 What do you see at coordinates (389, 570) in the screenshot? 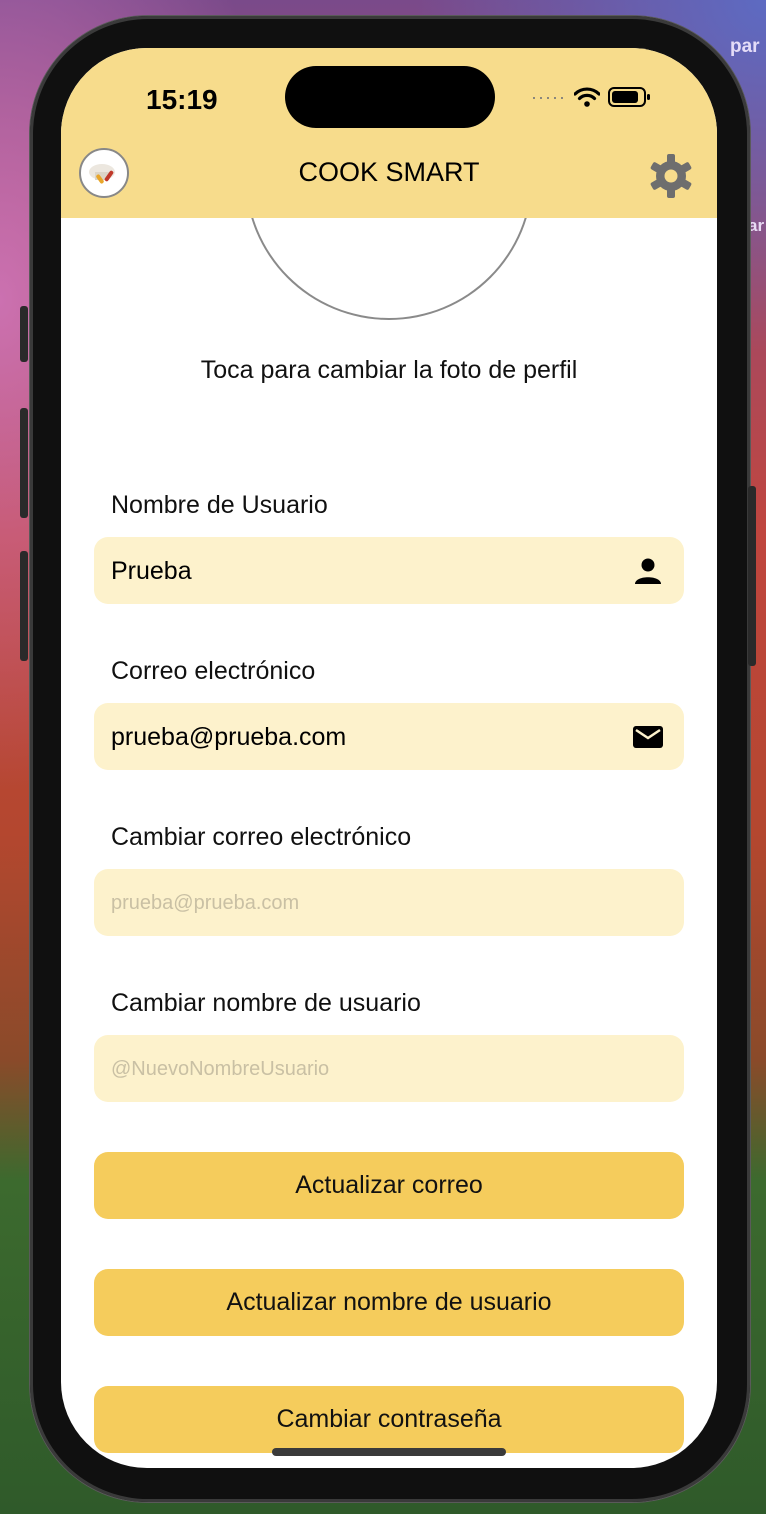
I see `username-field: Prueba` at bounding box center [389, 570].